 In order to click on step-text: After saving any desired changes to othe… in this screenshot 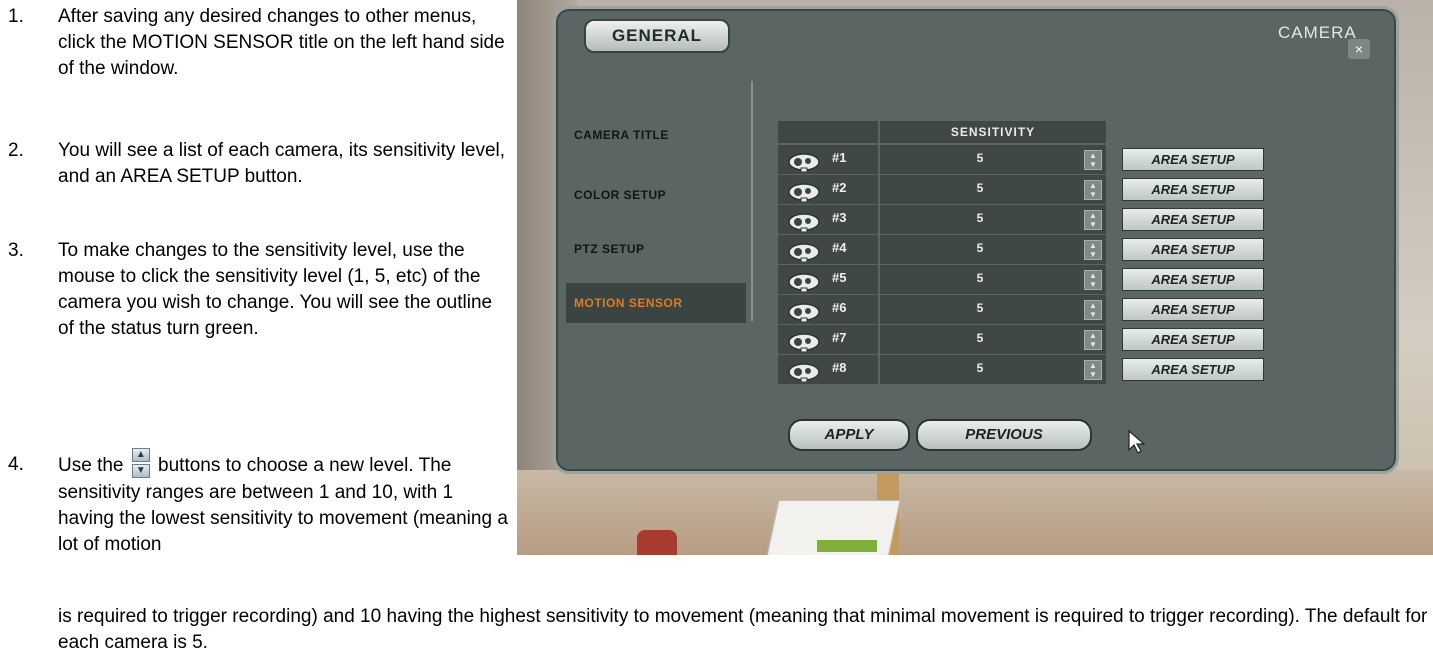, I will do `click(281, 42)`.